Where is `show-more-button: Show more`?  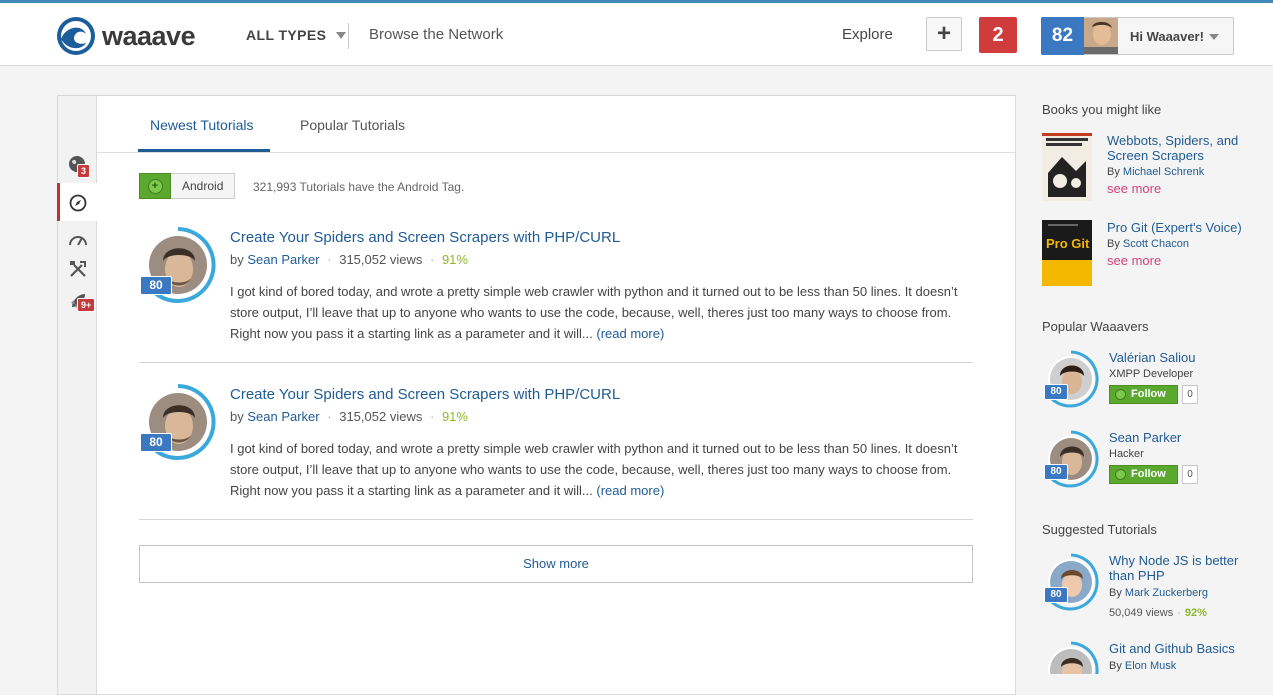 show-more-button: Show more is located at coordinates (556, 564).